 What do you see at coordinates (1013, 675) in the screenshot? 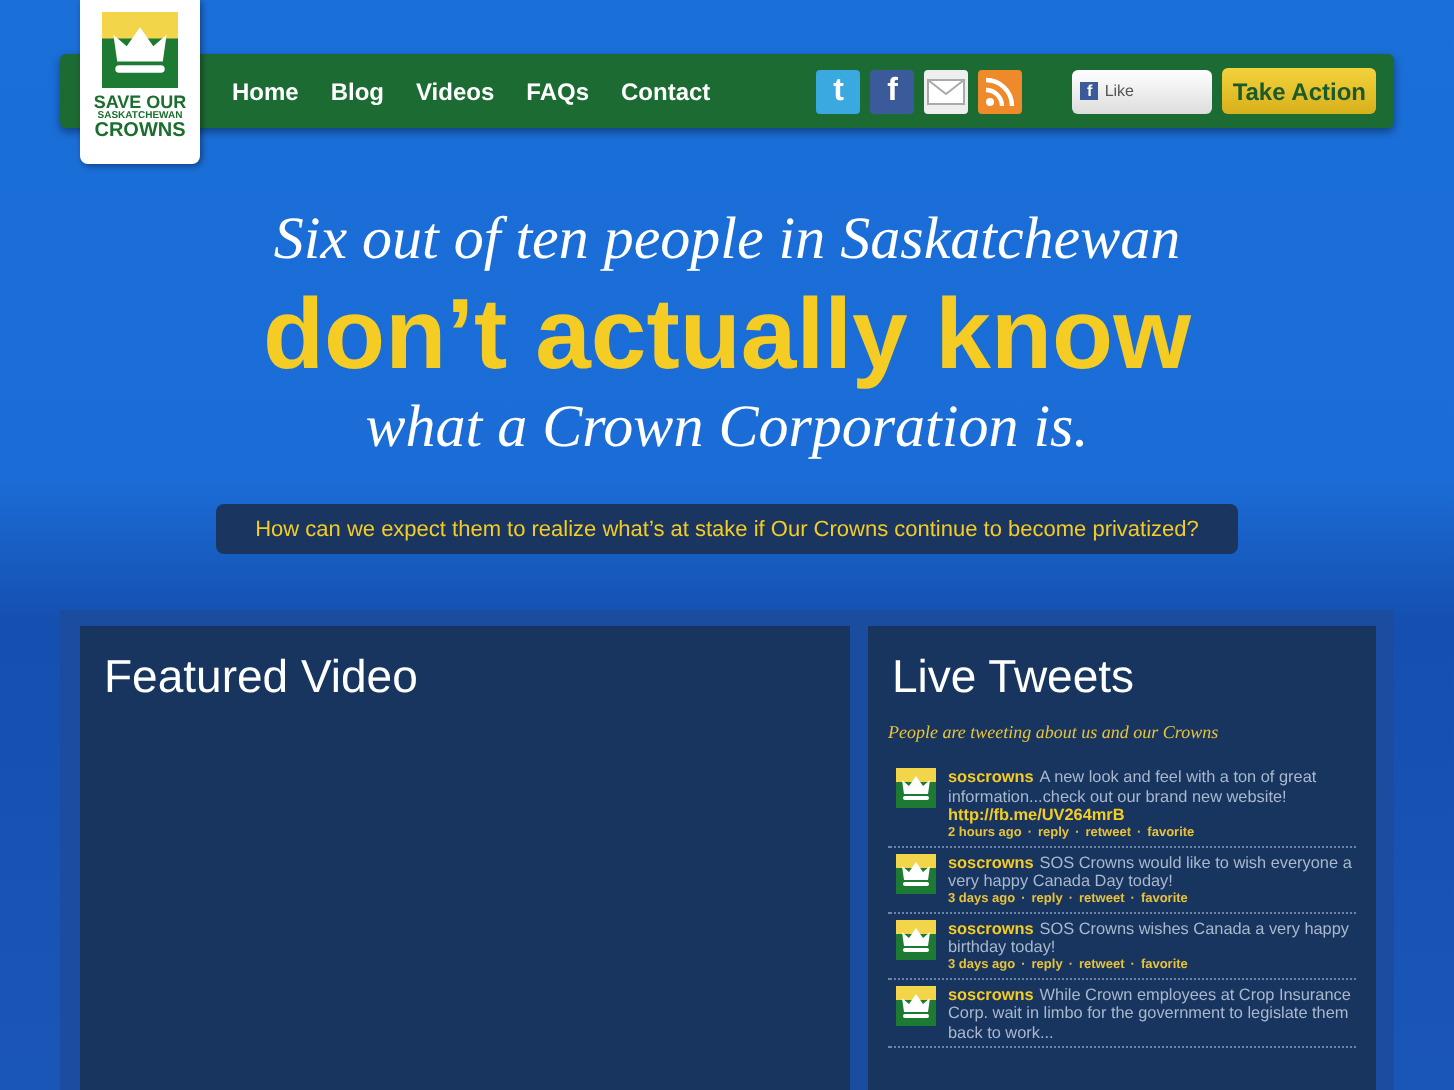
I see `panel-title: Live Tweets` at bounding box center [1013, 675].